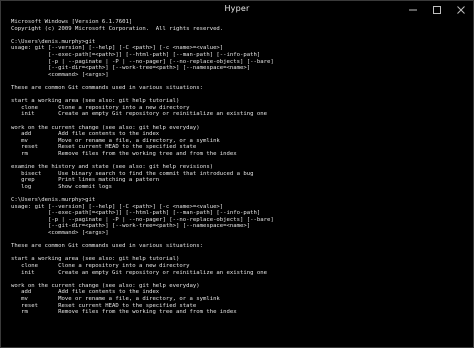 This screenshot has height=348, width=474. I want to click on terminal-line: log Show commit logs, so click(62, 186).